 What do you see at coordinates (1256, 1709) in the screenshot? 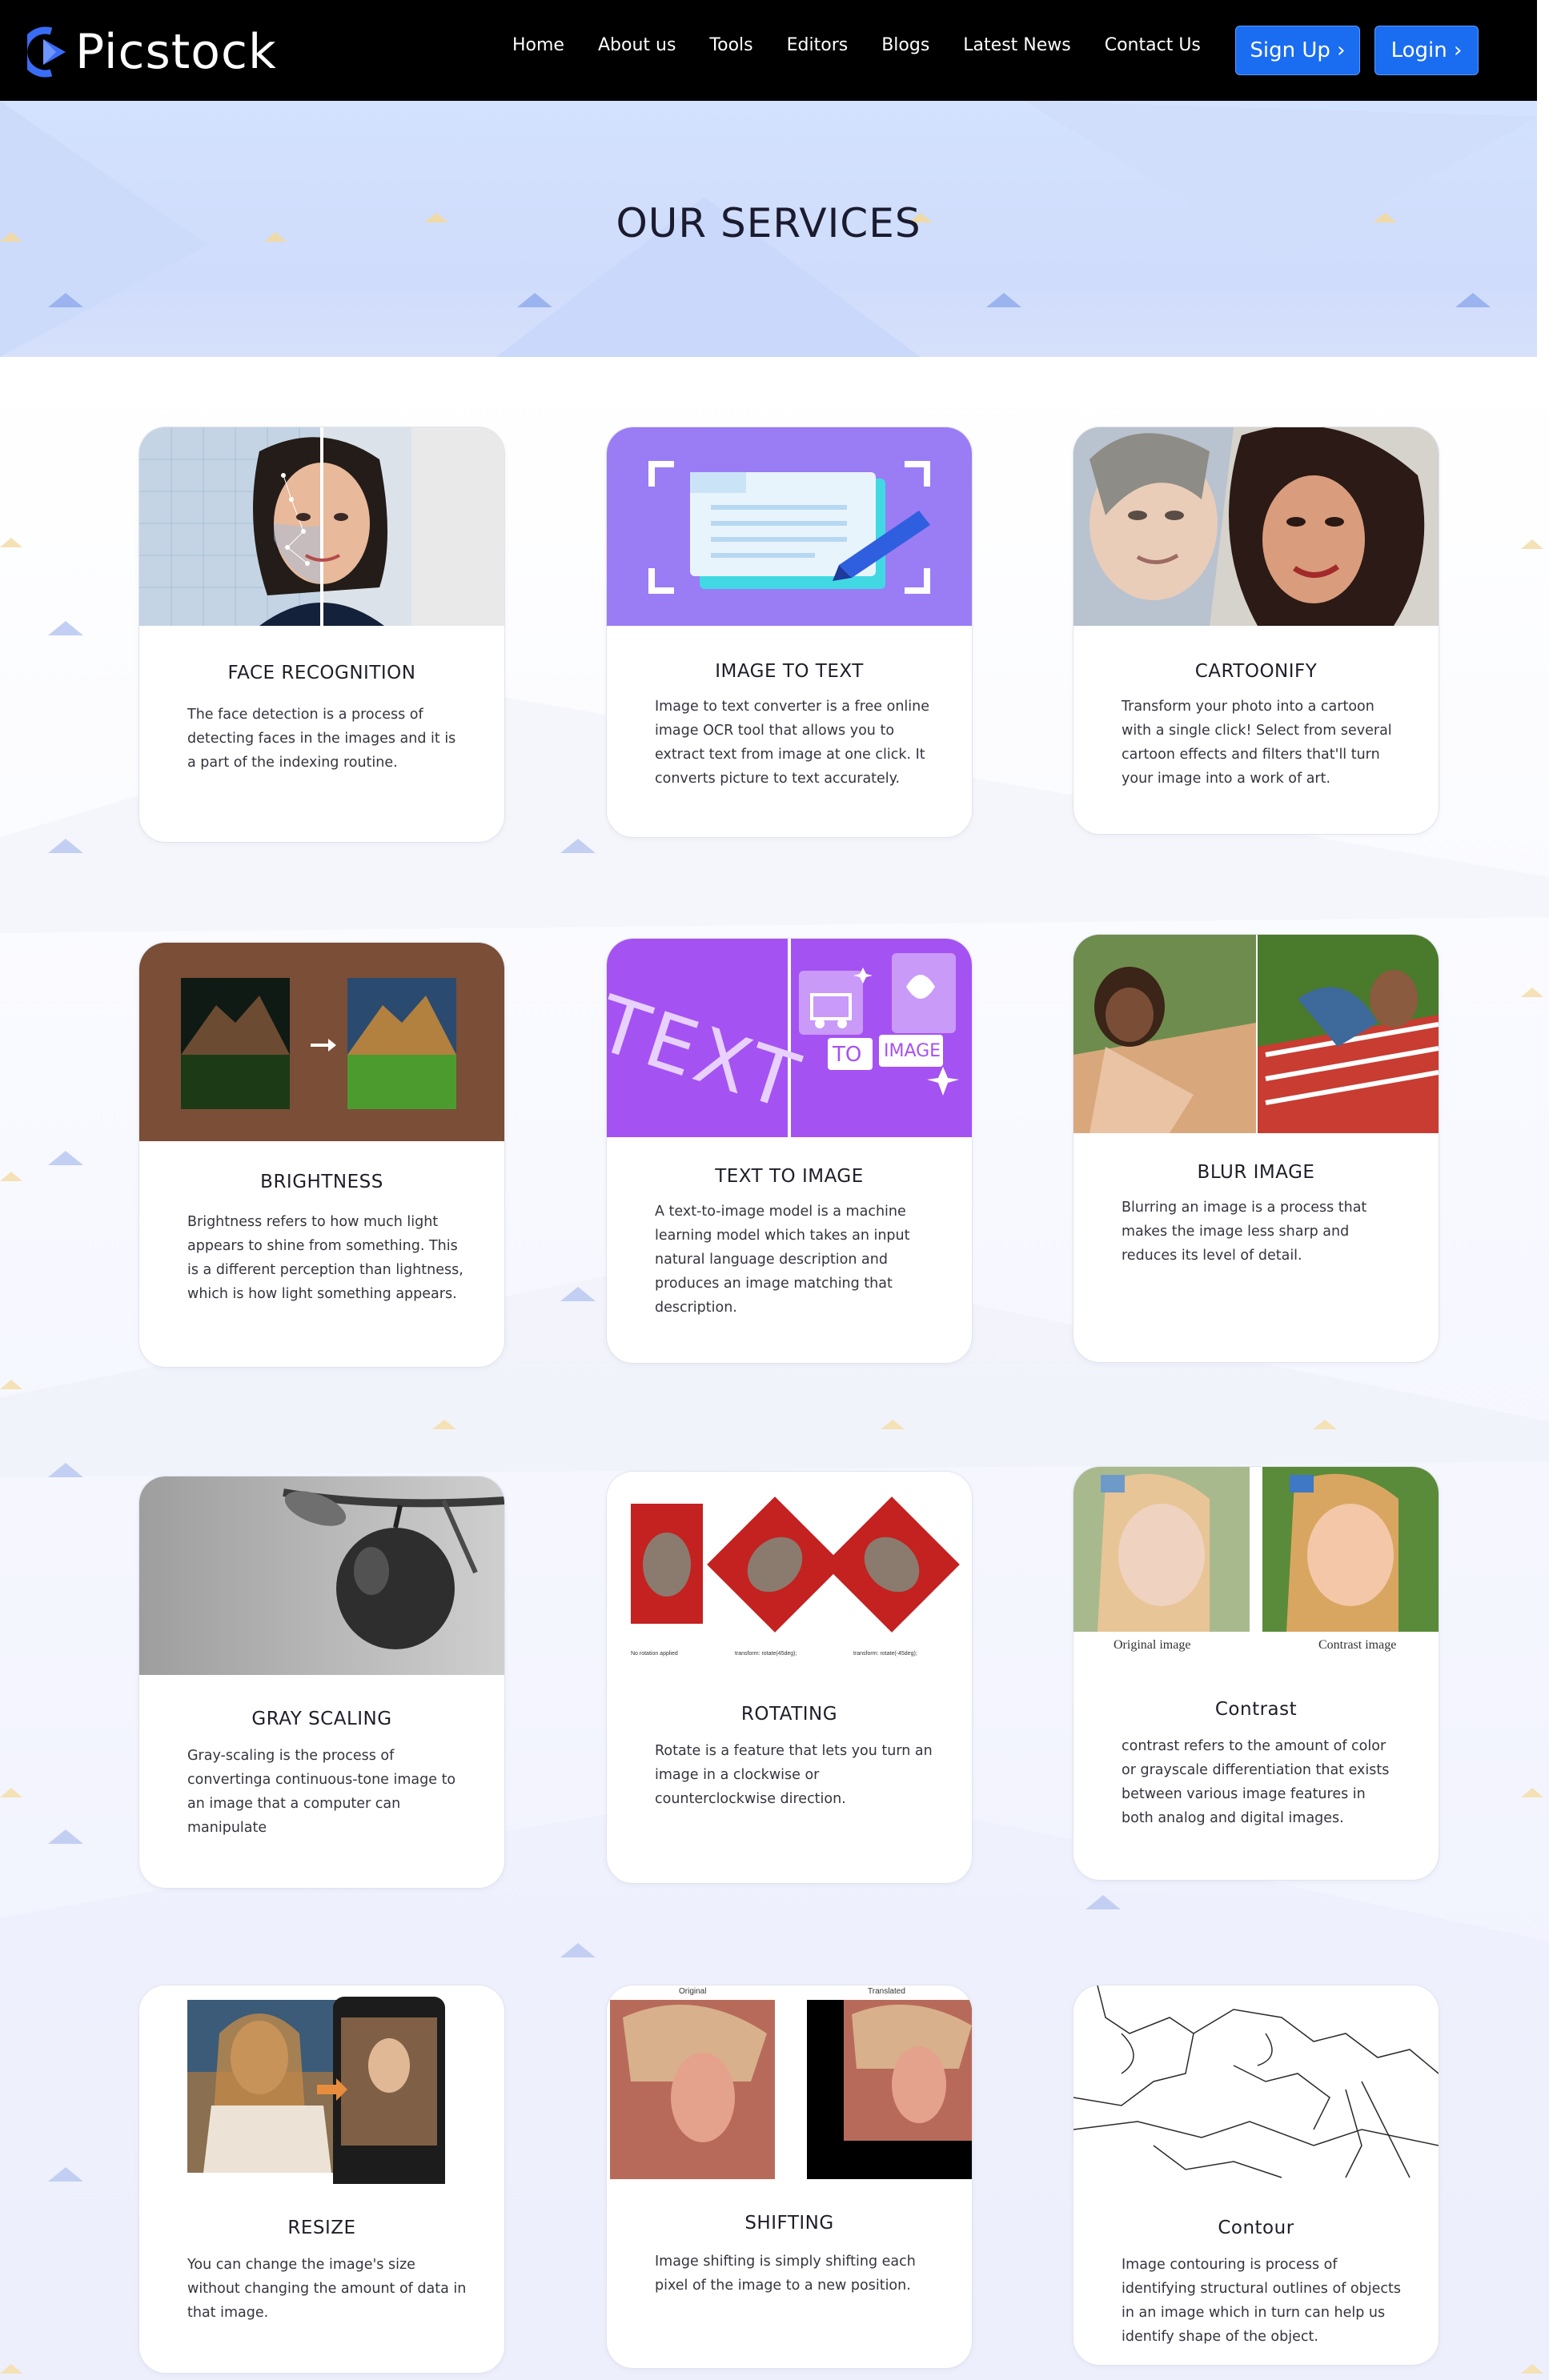
I see `card-title: Contrast` at bounding box center [1256, 1709].